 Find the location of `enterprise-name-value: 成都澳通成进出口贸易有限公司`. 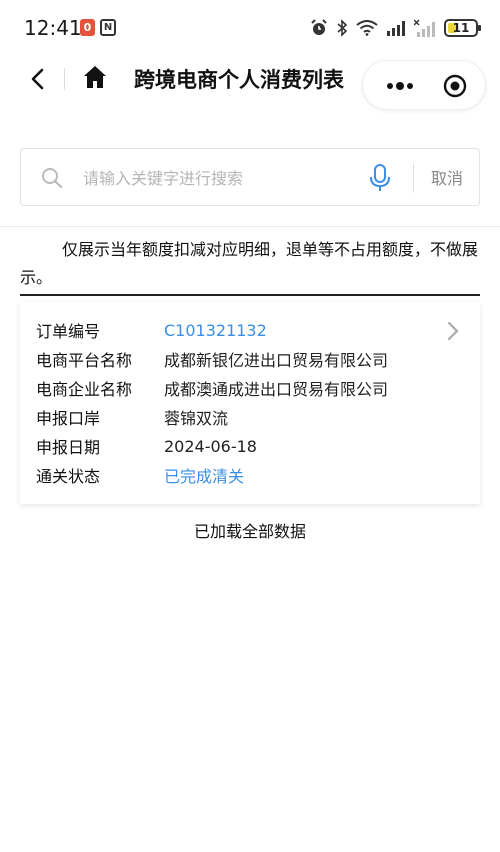

enterprise-name-value: 成都澳通成进出口贸易有限公司 is located at coordinates (276, 389).